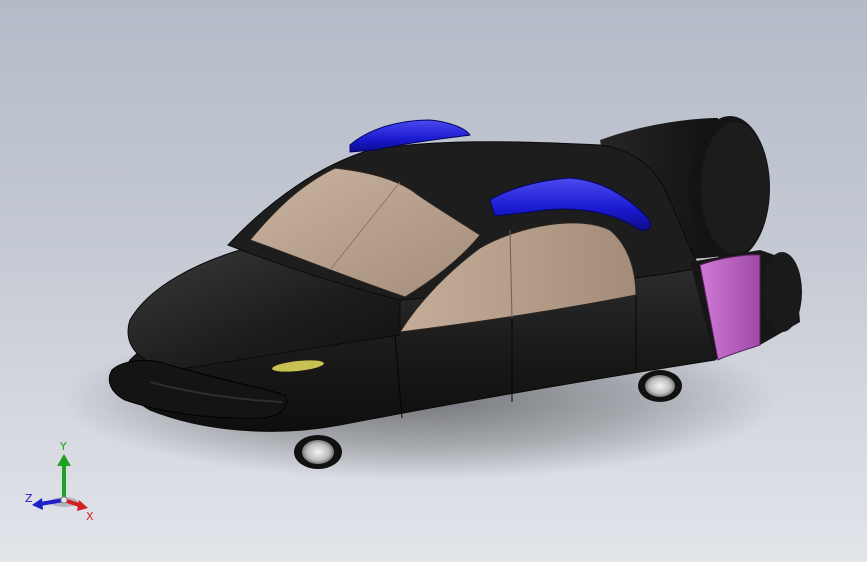 The width and height of the screenshot is (867, 562). What do you see at coordinates (660, 386) in the screenshot?
I see `rear-wheel` at bounding box center [660, 386].